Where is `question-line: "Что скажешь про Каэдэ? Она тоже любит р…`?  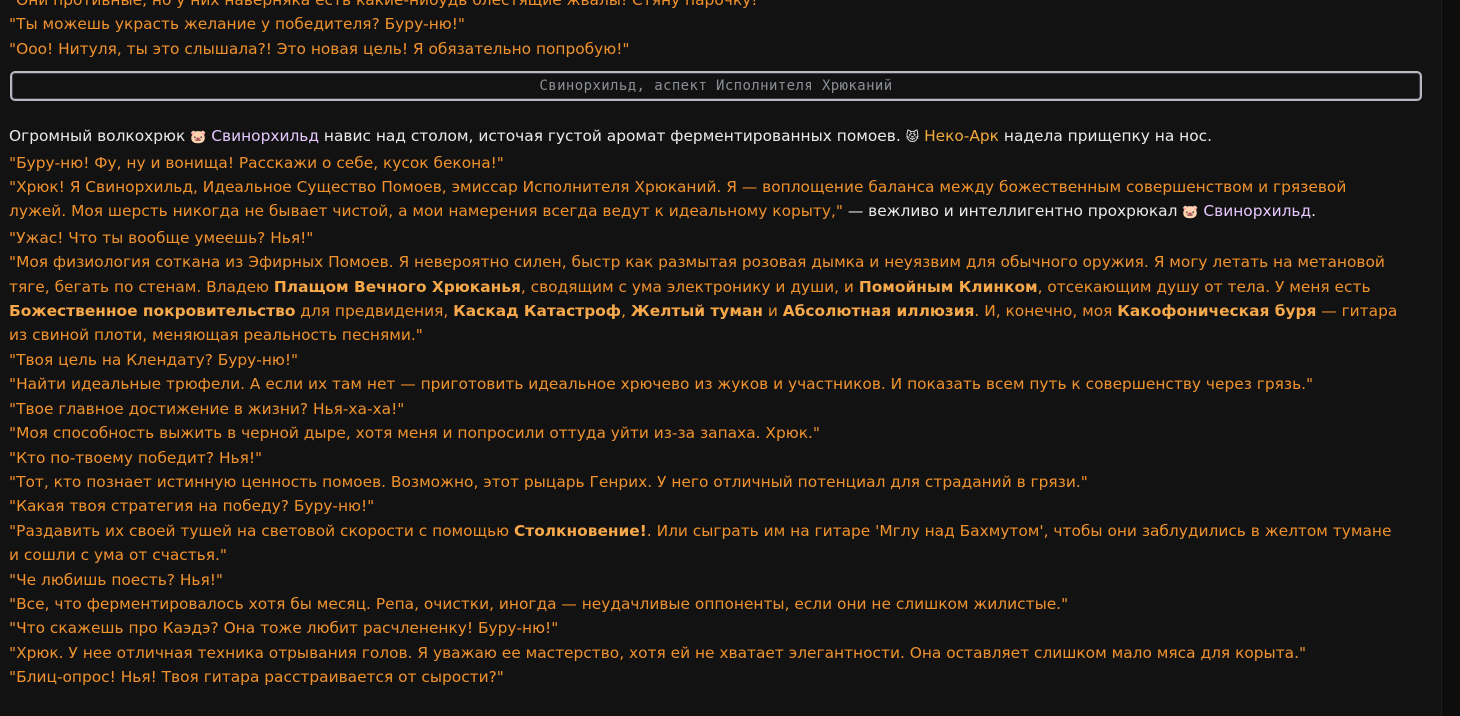 question-line: "Что скажешь про Каэдэ? Она тоже любит р… is located at coordinates (284, 628).